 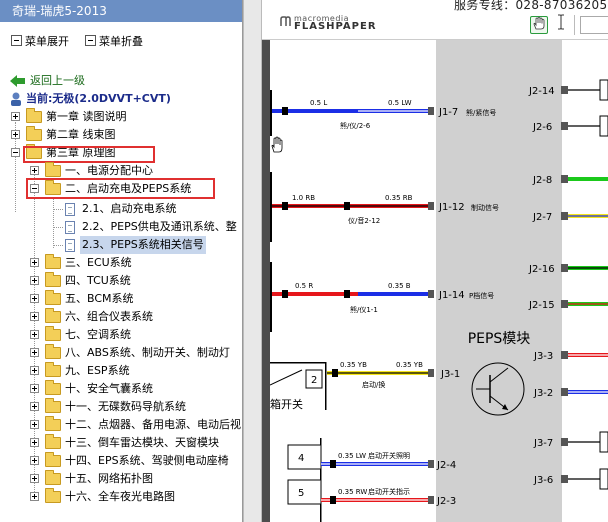 What do you see at coordinates (570, 393) in the screenshot?
I see `right-pin-j3-2: J3-2` at bounding box center [570, 393].